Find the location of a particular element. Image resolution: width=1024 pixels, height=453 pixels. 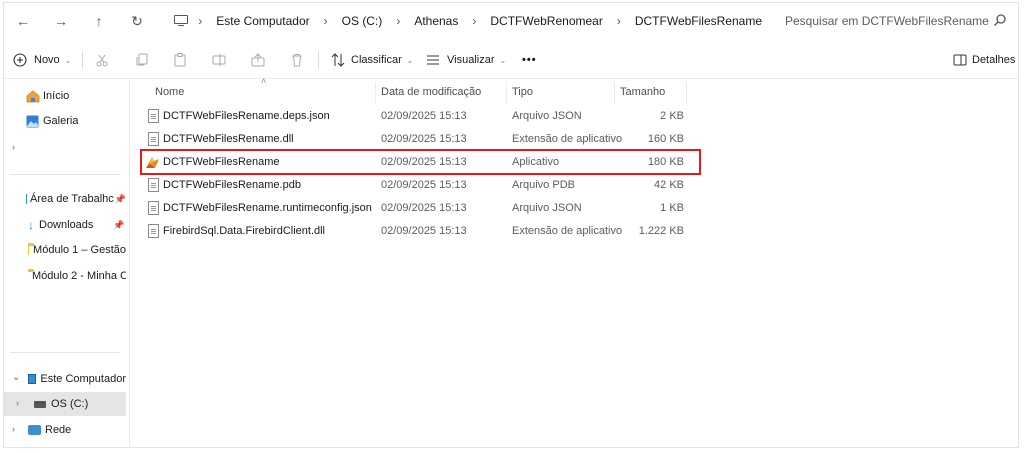

column-header-size: Tamanho is located at coordinates (642, 92).